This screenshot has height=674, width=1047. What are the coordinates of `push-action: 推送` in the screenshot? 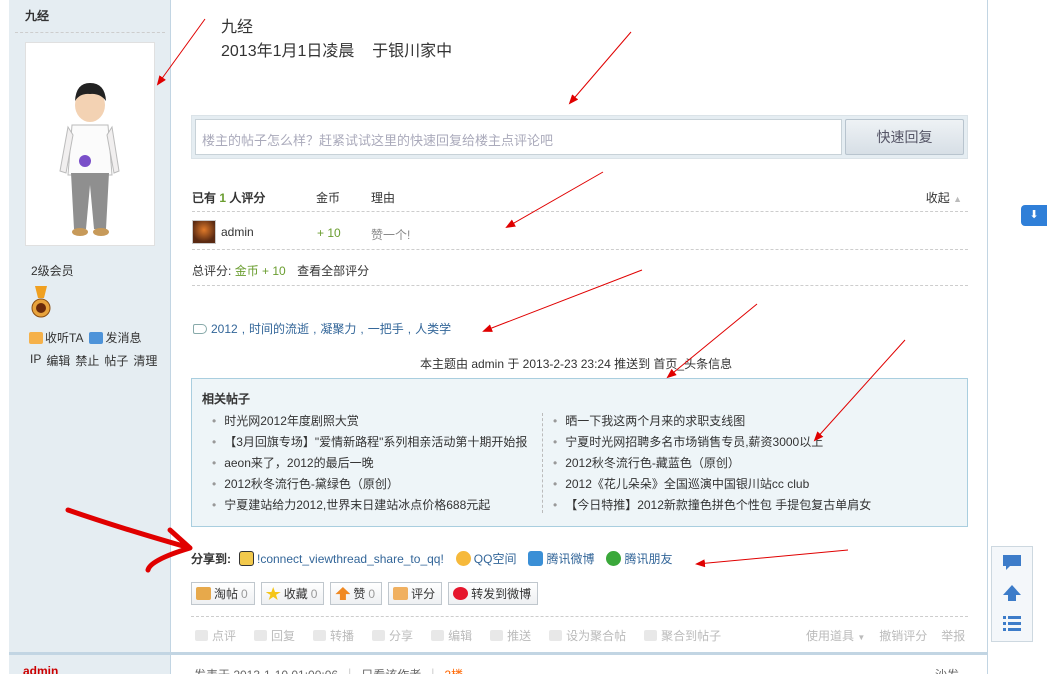 It's located at (510, 635).